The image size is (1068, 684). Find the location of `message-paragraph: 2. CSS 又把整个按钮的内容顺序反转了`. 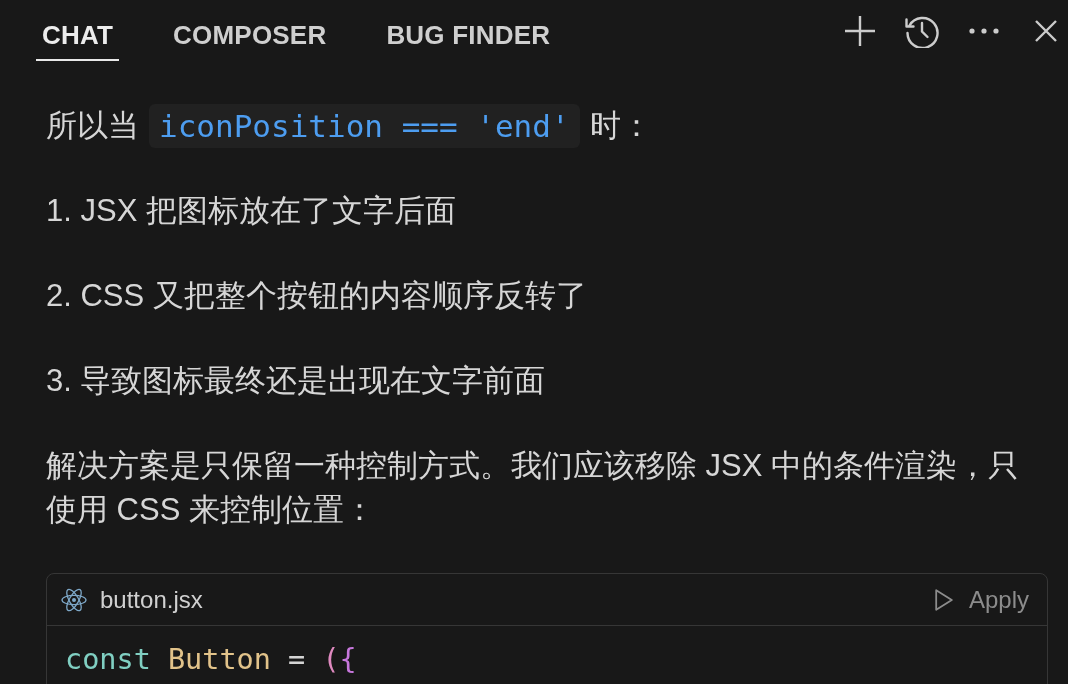

message-paragraph: 2. CSS 又把整个按钮的内容顺序反转了 is located at coordinates (317, 296).